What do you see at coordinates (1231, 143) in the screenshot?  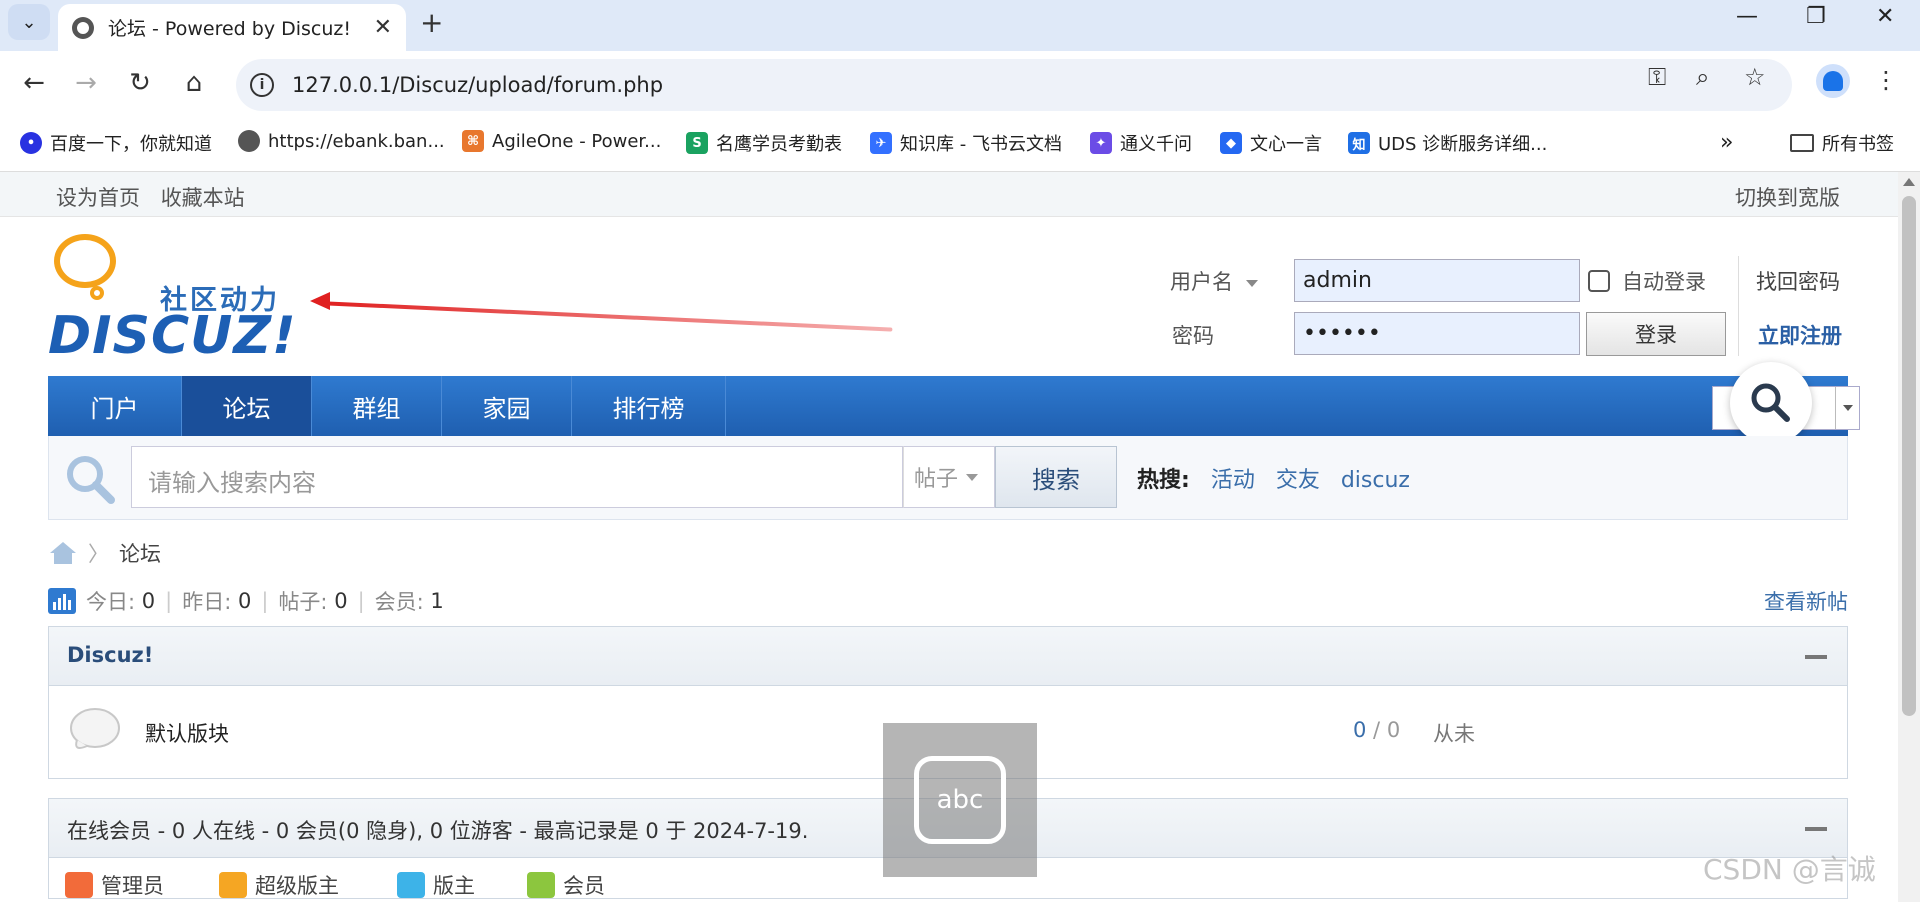 I see `wenxin-icon: ◆` at bounding box center [1231, 143].